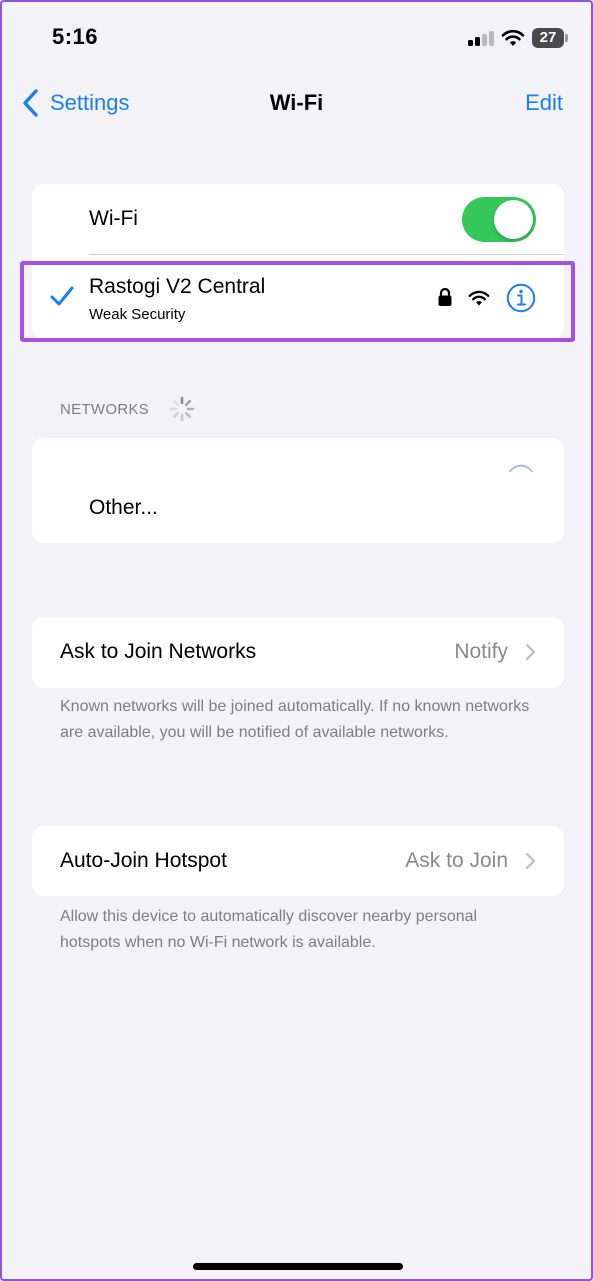 The height and width of the screenshot is (1281, 593). What do you see at coordinates (326, 254) in the screenshot?
I see `divider` at bounding box center [326, 254].